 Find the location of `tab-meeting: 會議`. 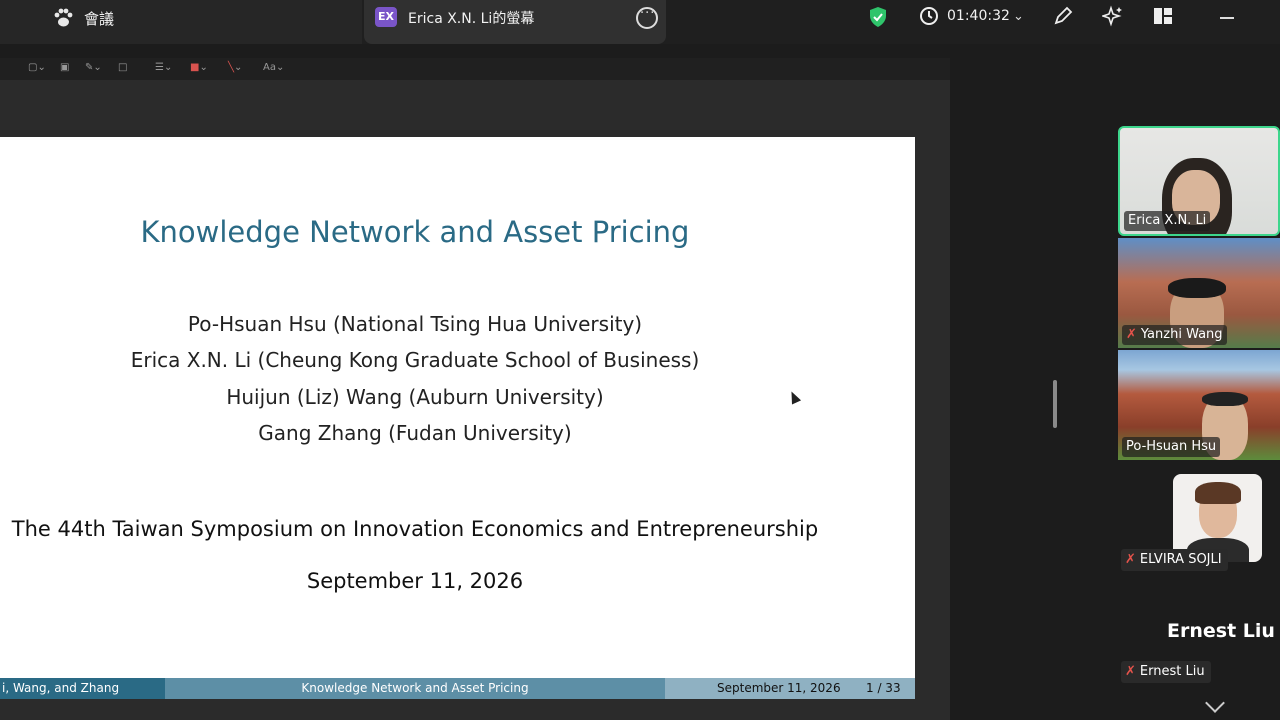

tab-meeting: 會議 is located at coordinates (181, 22).